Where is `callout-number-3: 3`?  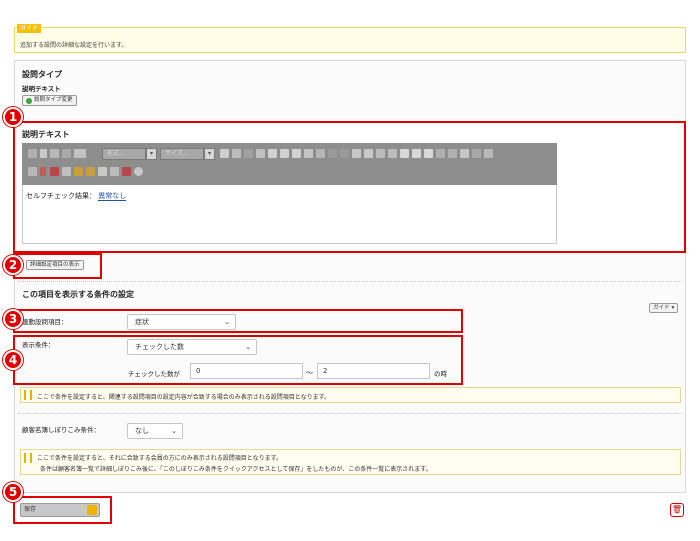
callout-number-3: 3 is located at coordinates (13, 319).